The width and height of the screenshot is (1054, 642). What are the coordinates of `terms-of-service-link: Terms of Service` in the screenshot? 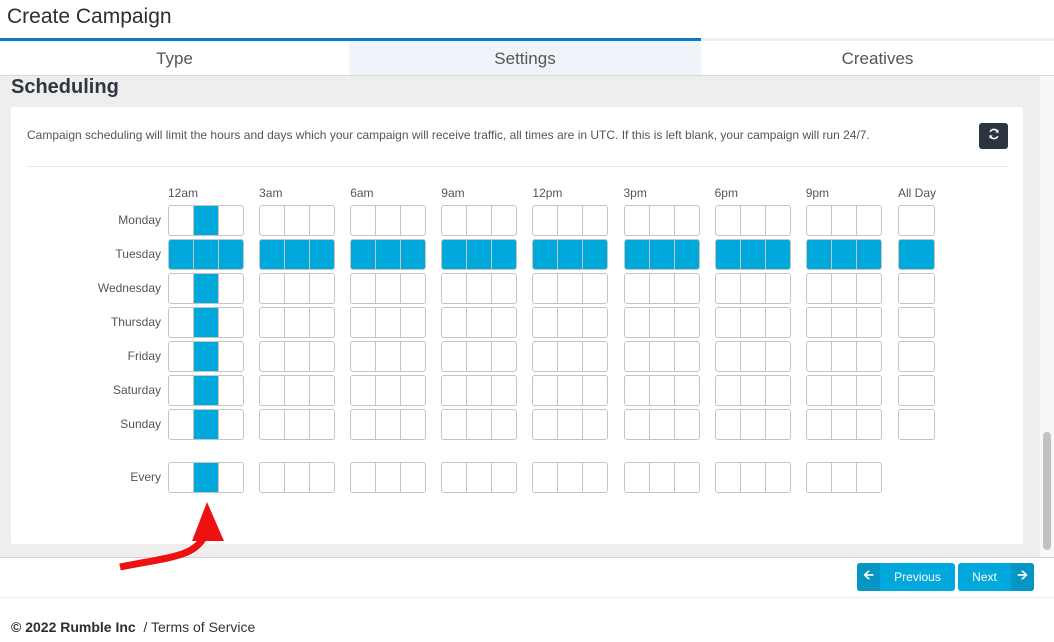 It's located at (203, 627).